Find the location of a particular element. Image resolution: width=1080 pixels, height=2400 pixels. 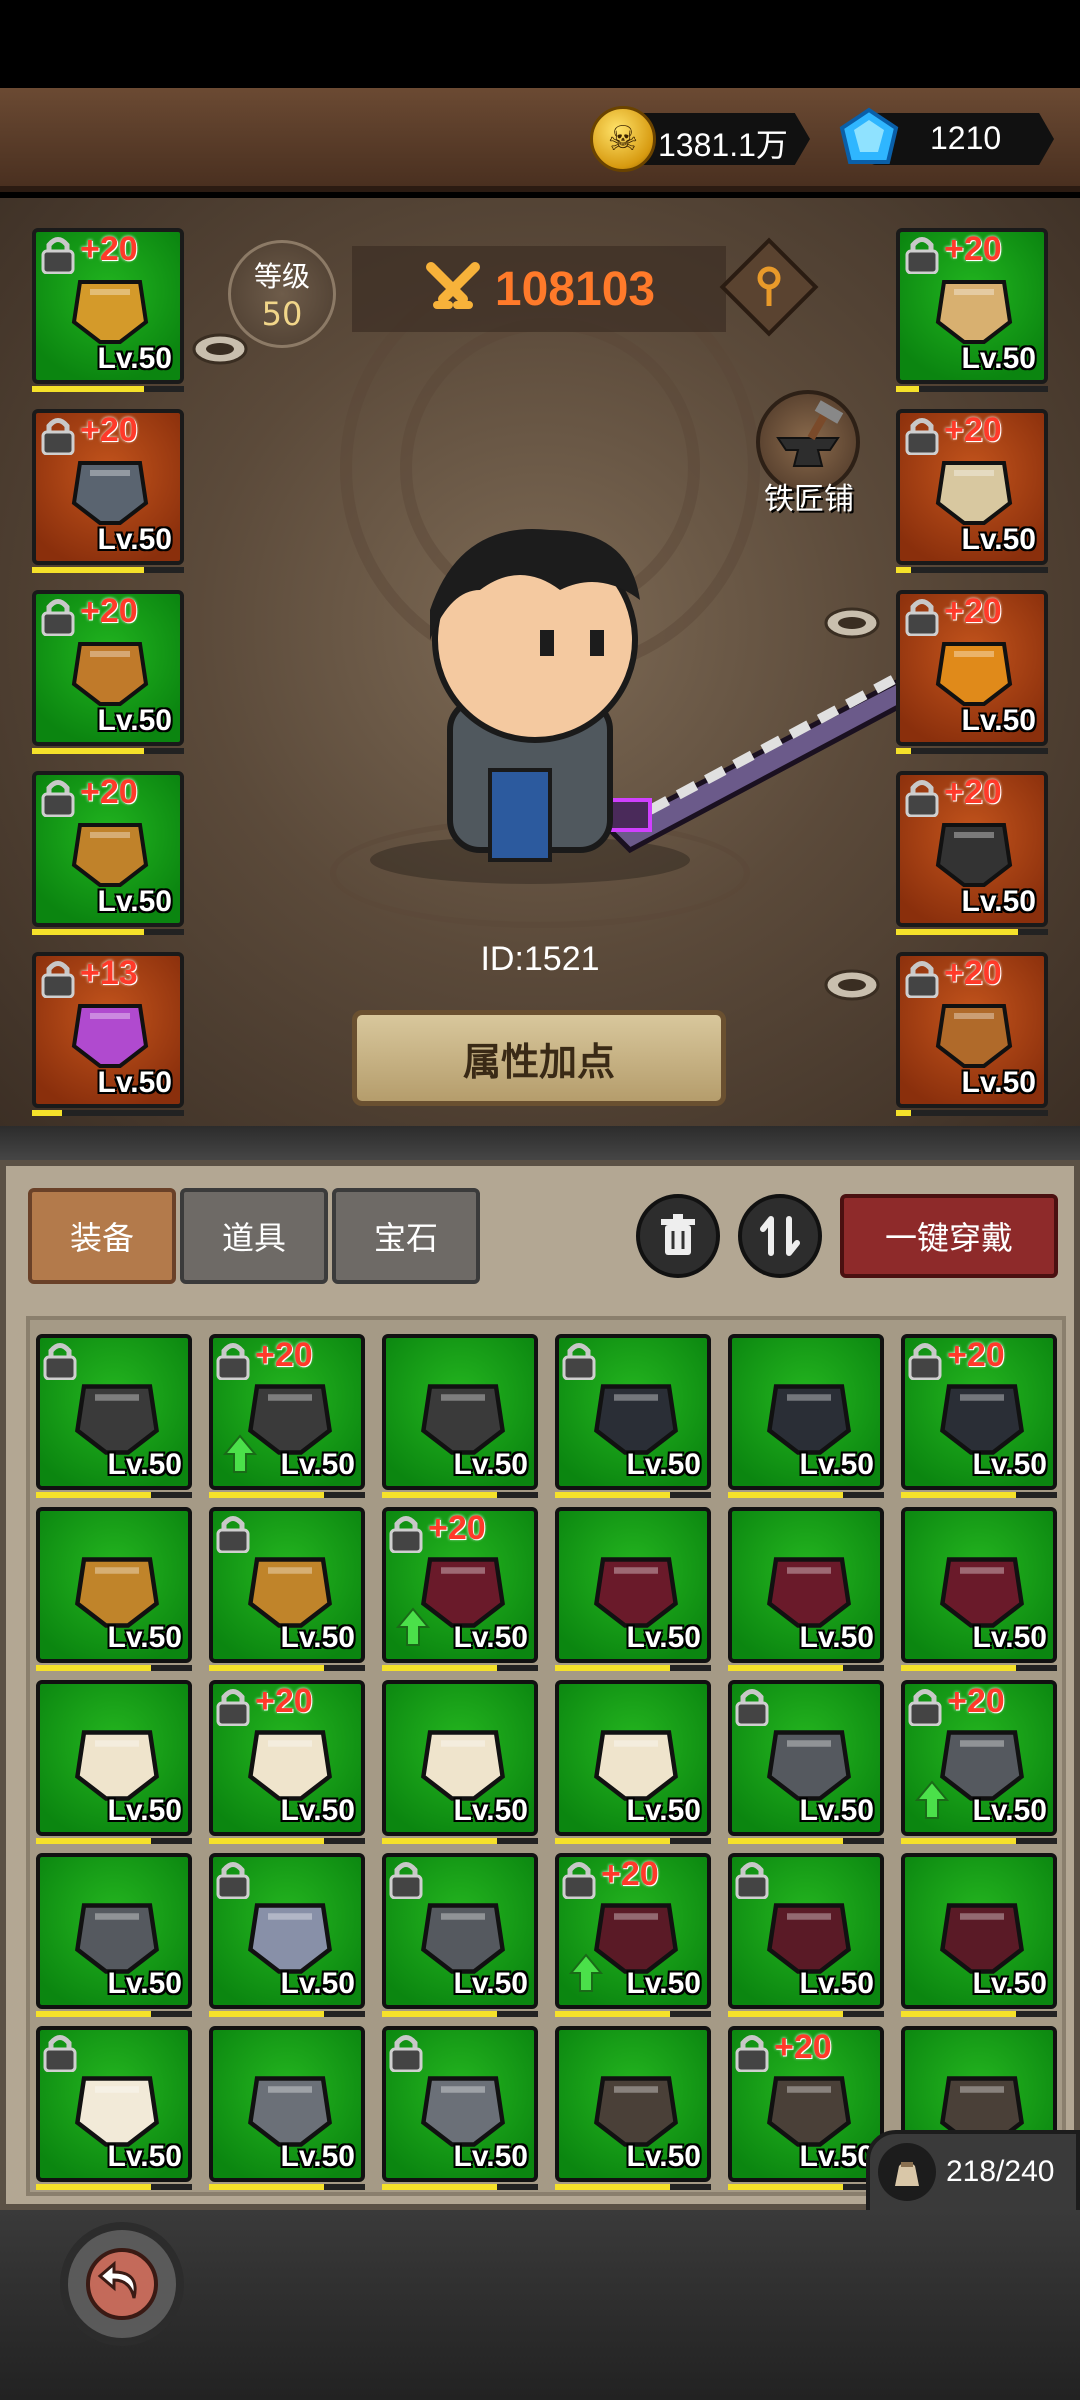

back-button is located at coordinates (122, 2284).